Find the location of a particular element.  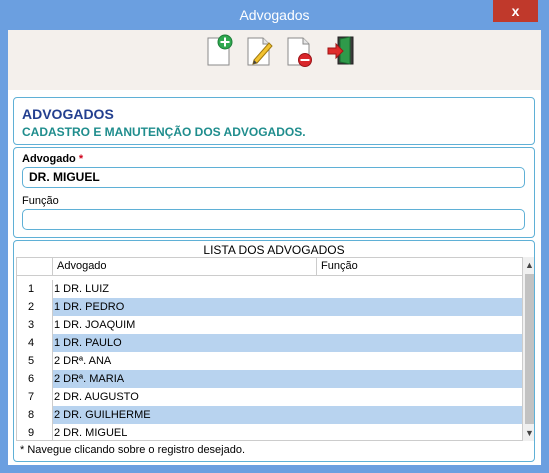

list-title: LISTA DOS ADVOGADOS is located at coordinates (274, 250).